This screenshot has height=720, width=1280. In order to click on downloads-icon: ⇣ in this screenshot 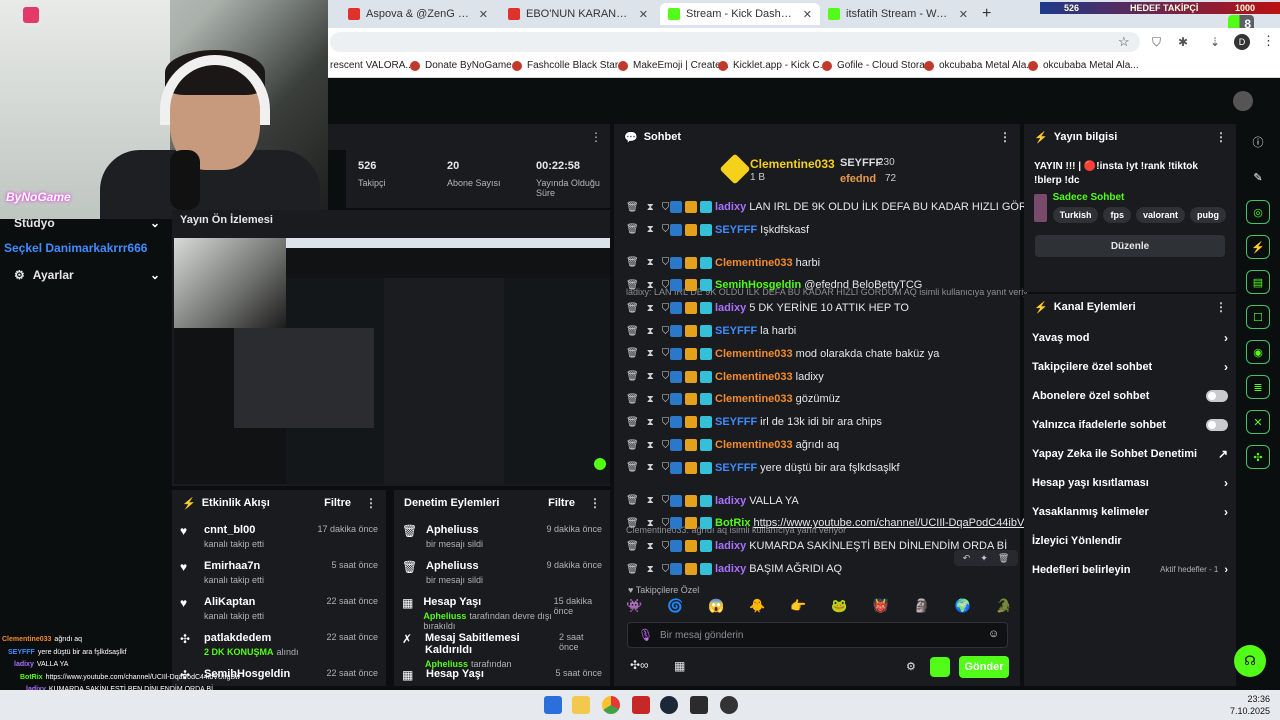, I will do `click(1215, 42)`.